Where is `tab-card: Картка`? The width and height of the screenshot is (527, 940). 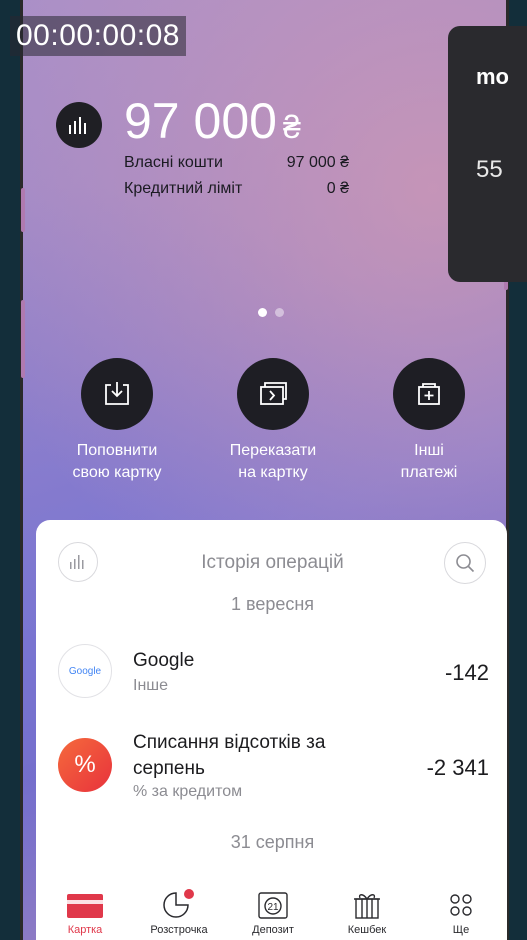 tab-card: Картка is located at coordinates (85, 911).